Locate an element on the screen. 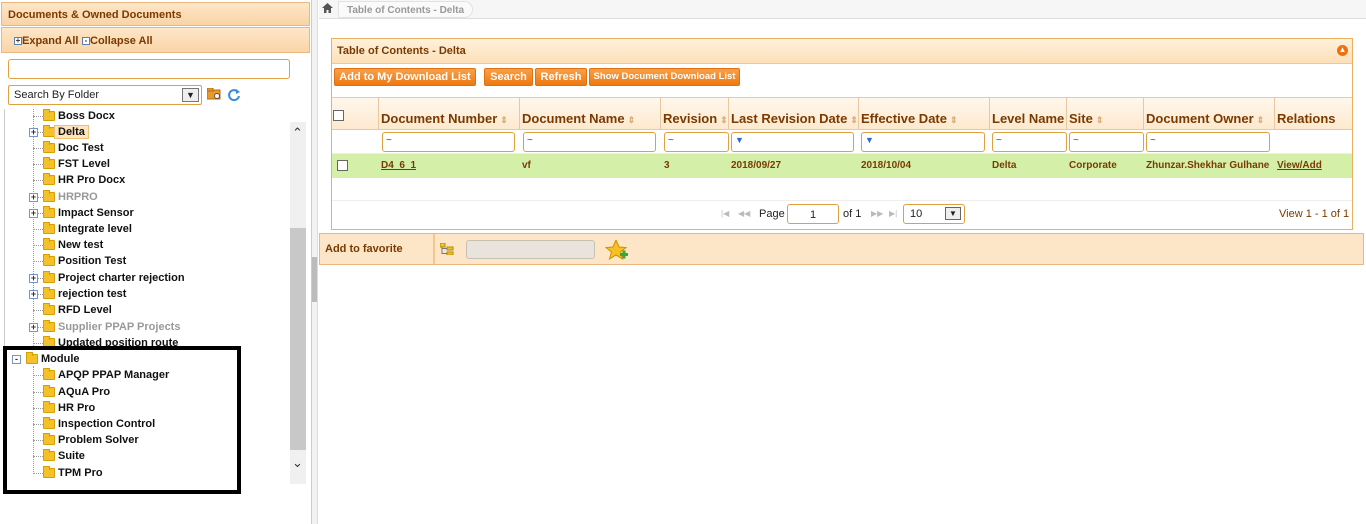 The image size is (1366, 524). add-favorite-star-icon is located at coordinates (617, 251).